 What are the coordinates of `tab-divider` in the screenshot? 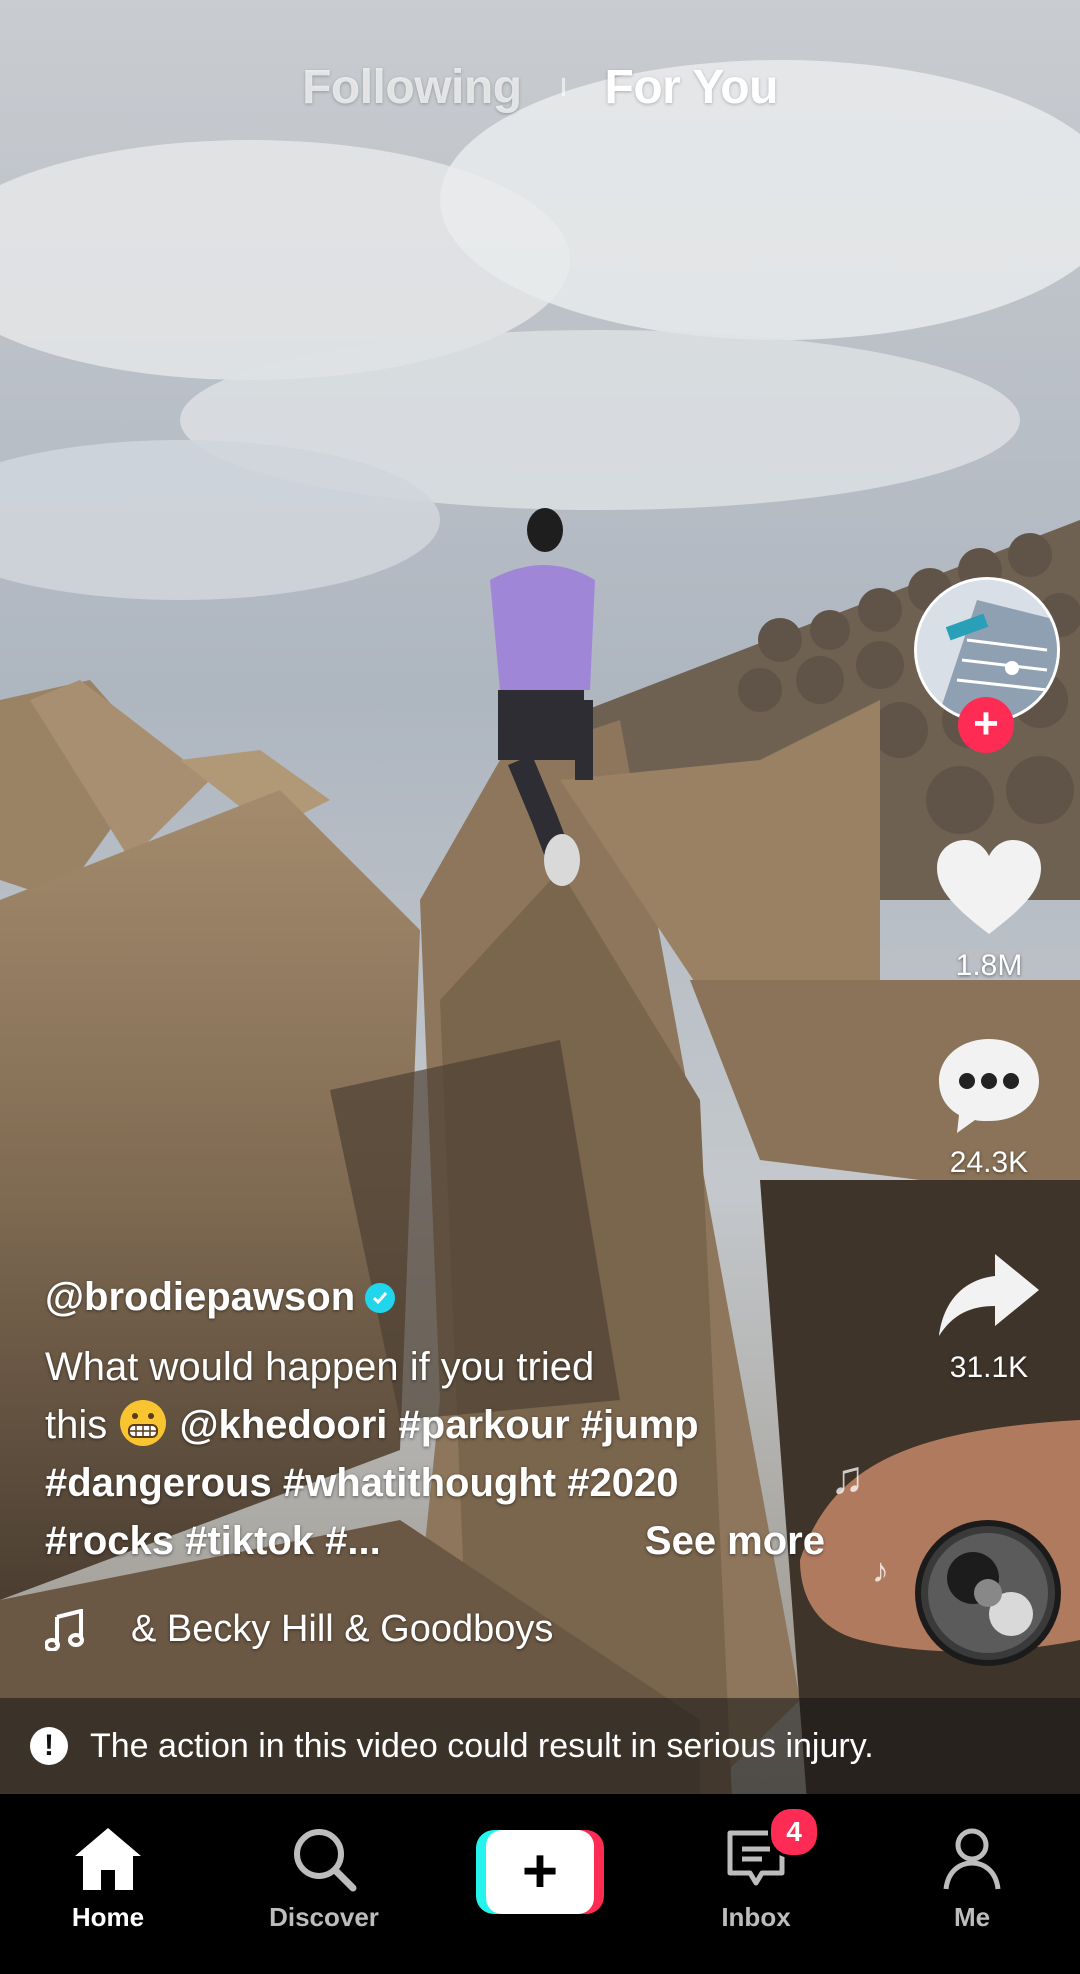 It's located at (563, 87).